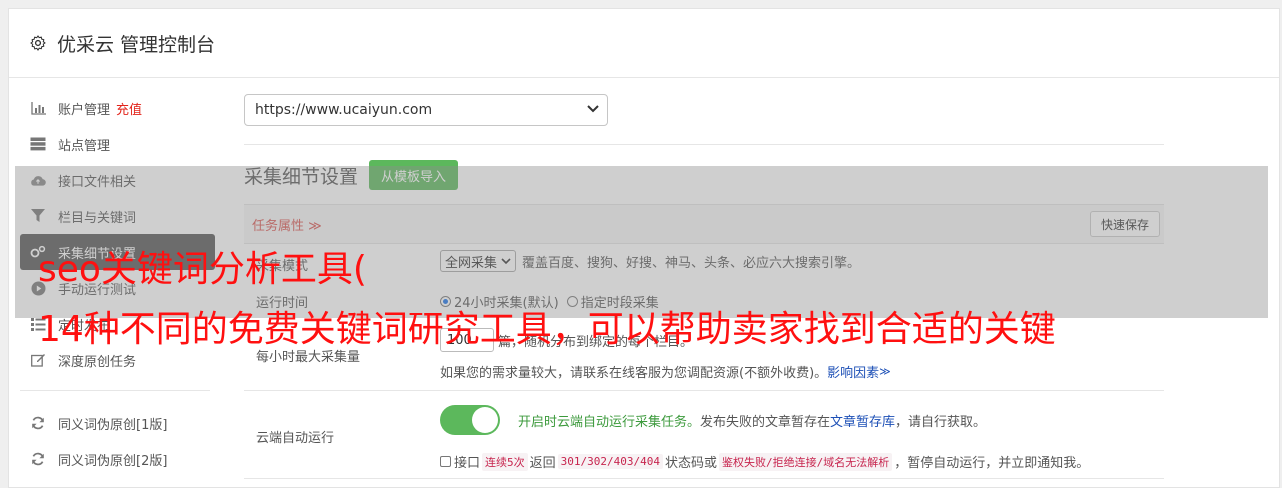  What do you see at coordinates (609, 422) in the screenshot?
I see `cloud-run-desc-green: 开启时云端自动运行采集任务。` at bounding box center [609, 422].